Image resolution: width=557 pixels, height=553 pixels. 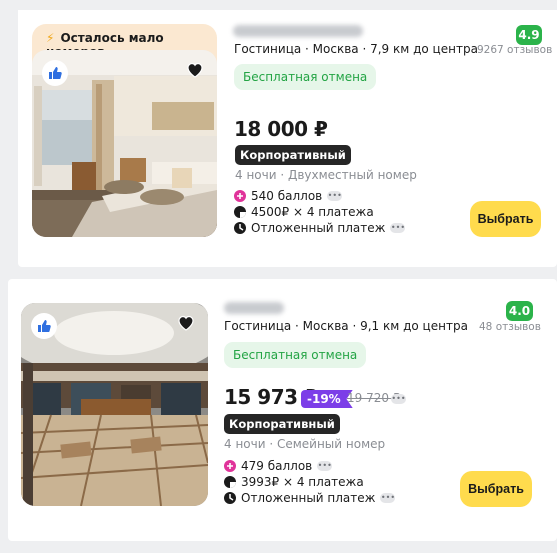 What do you see at coordinates (326, 175) in the screenshot?
I see `room-info: 4 ночи · Двухместный номер` at bounding box center [326, 175].